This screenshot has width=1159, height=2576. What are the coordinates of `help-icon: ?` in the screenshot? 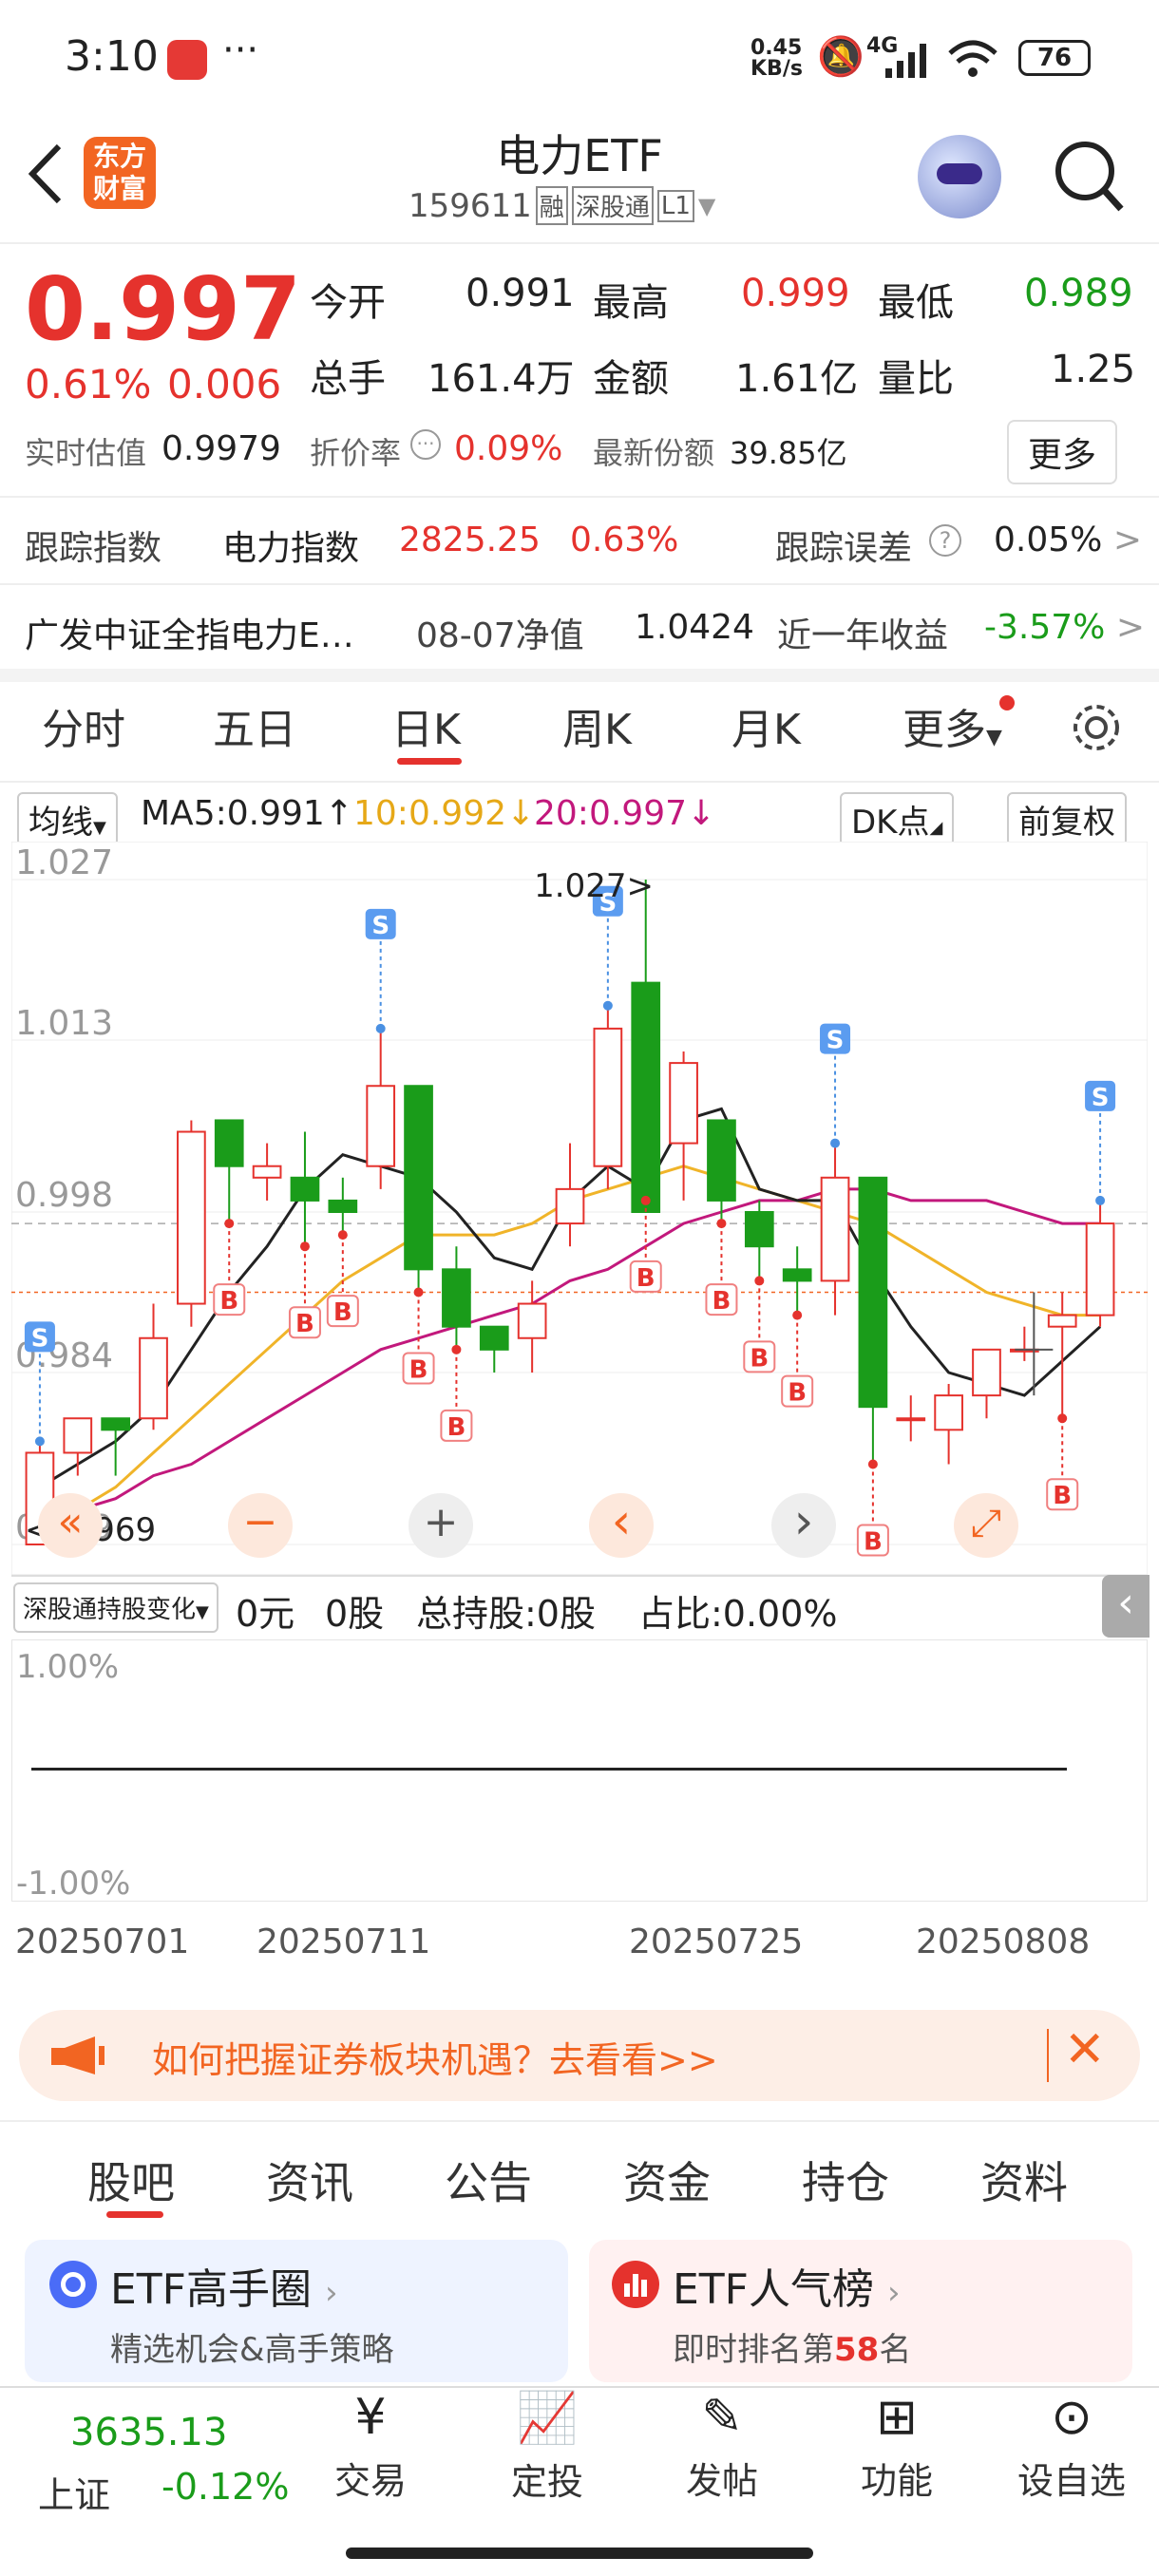 It's located at (945, 540).